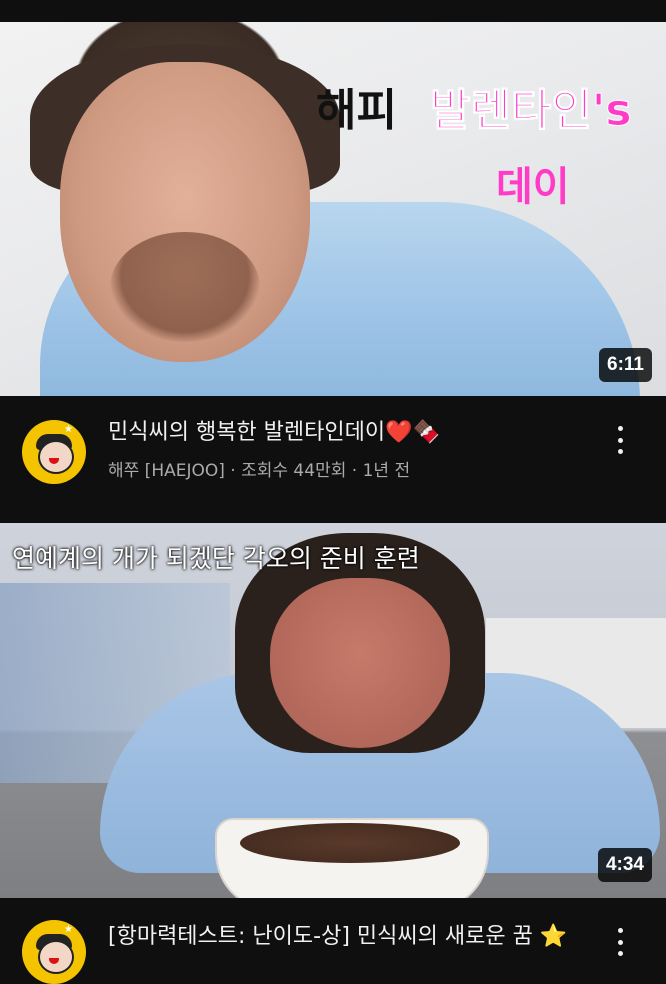 This screenshot has width=666, height=984. Describe the element at coordinates (624, 865) in the screenshot. I see `duration-badge: 4:34` at that location.